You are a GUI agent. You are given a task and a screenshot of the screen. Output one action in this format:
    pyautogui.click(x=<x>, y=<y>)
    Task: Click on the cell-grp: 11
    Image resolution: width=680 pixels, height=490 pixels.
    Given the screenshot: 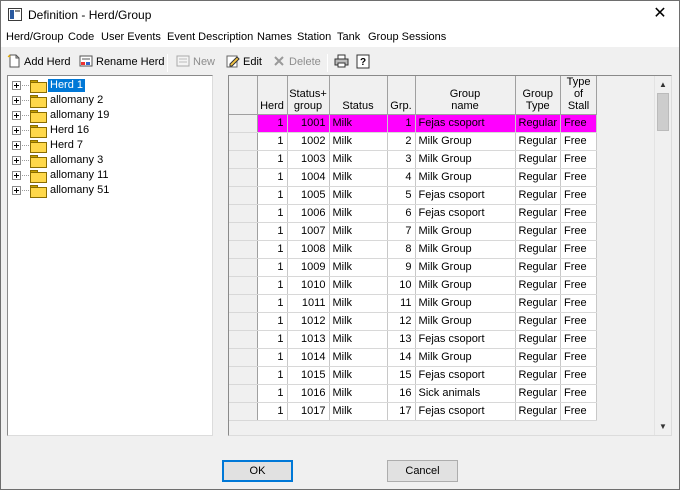 What is the action you would take?
    pyautogui.click(x=401, y=303)
    